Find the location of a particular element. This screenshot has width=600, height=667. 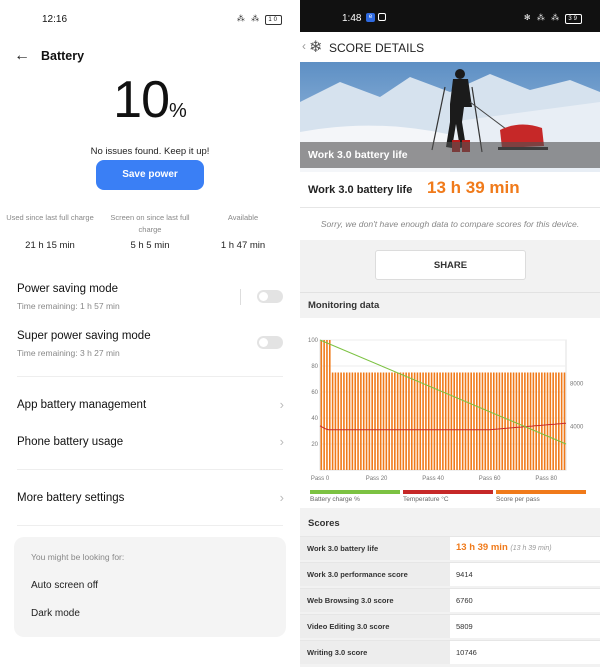

score-value: 10746 is located at coordinates (466, 652).